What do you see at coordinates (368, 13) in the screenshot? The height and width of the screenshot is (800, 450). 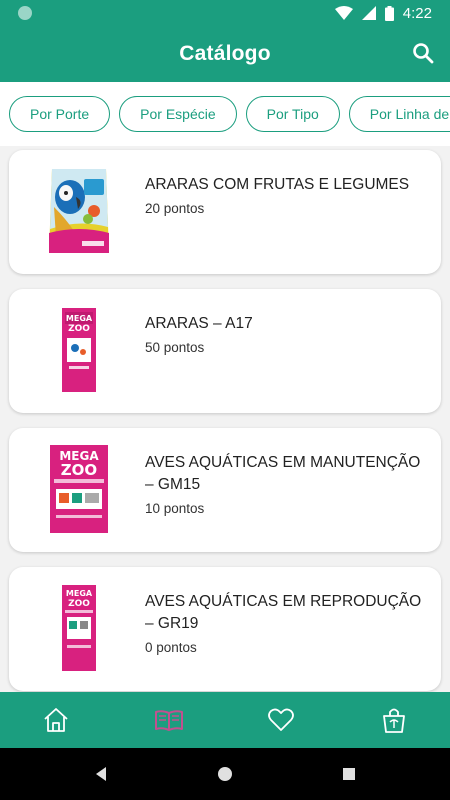 I see `signal-icon` at bounding box center [368, 13].